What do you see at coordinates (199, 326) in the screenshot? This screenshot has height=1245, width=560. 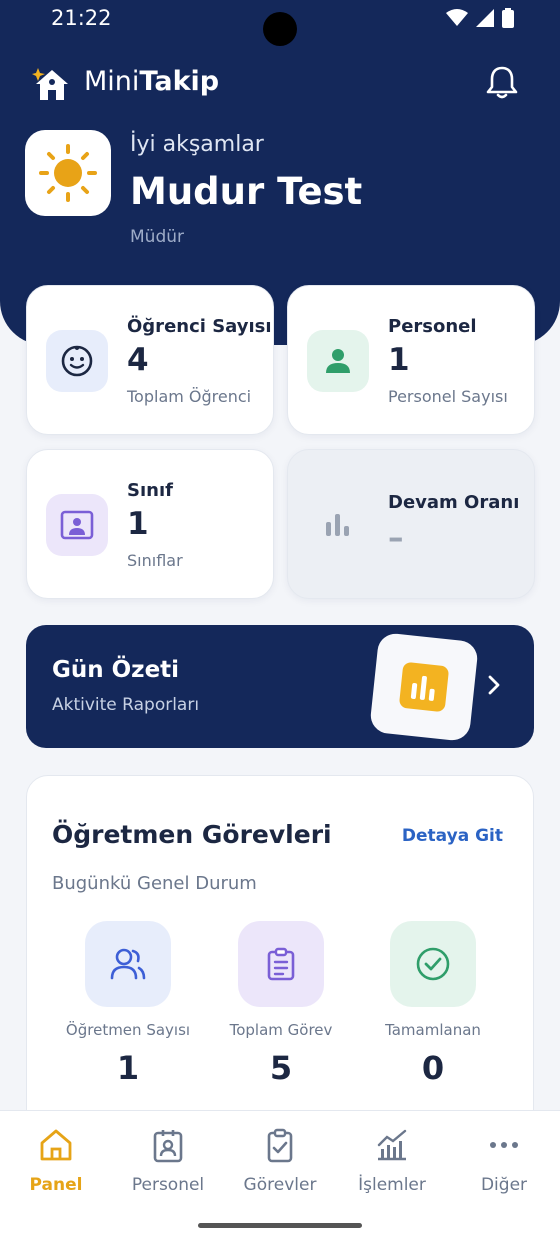 I see `stat-title: Öğrenci Sayısı` at bounding box center [199, 326].